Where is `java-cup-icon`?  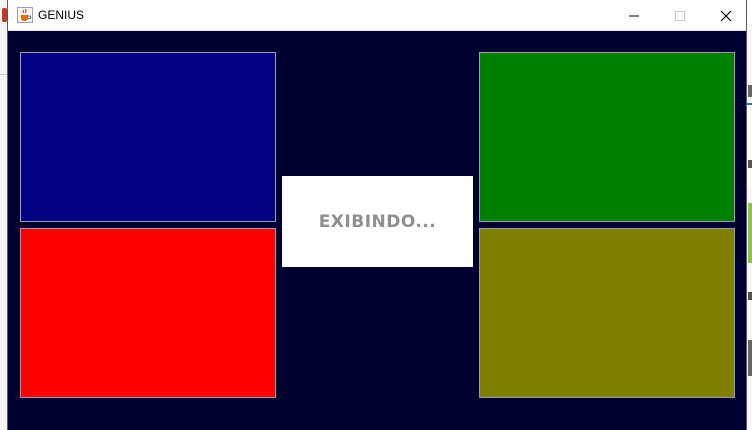 java-cup-icon is located at coordinates (25, 15).